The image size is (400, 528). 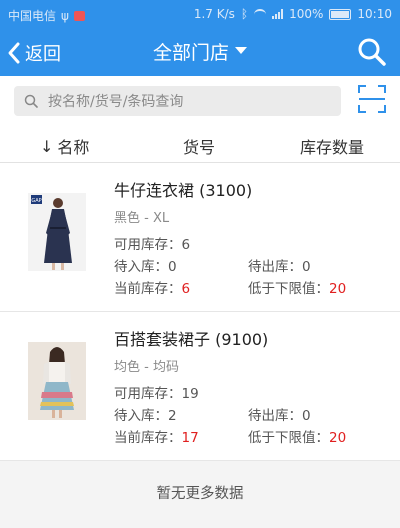 I want to click on battery-icon, so click(x=340, y=14).